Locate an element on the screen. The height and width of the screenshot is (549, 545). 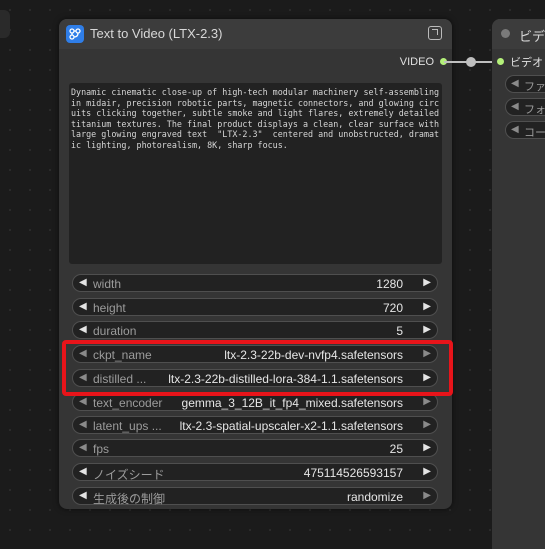
node2-widget: ◀ コー is located at coordinates (525, 130).